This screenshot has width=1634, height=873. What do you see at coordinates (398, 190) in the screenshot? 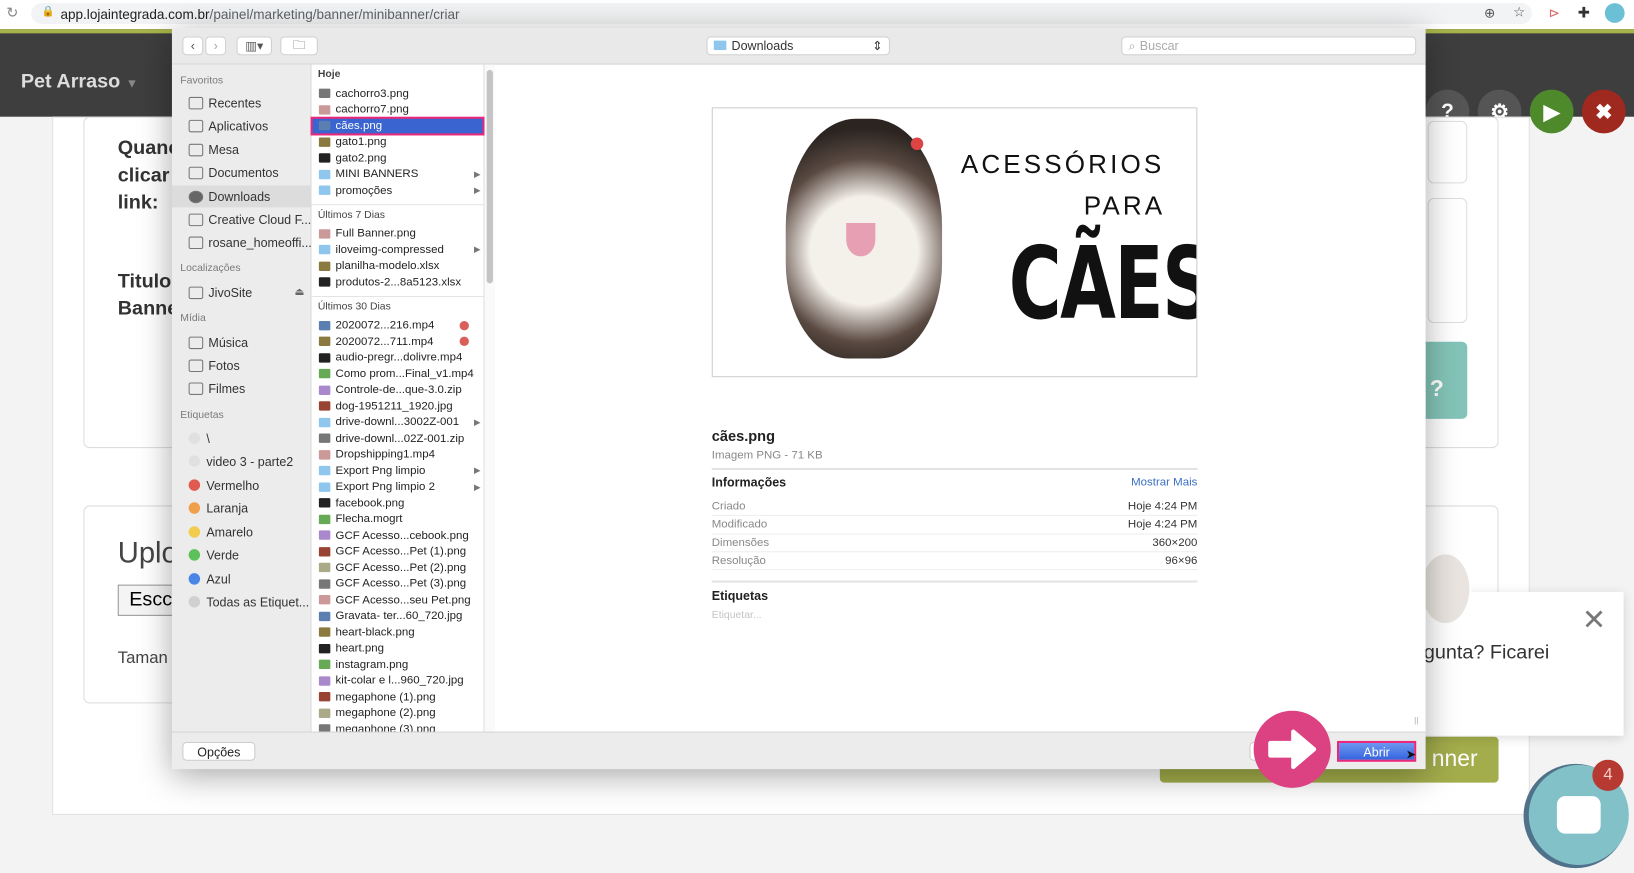
I see `folder-item: promoções ▶` at bounding box center [398, 190].